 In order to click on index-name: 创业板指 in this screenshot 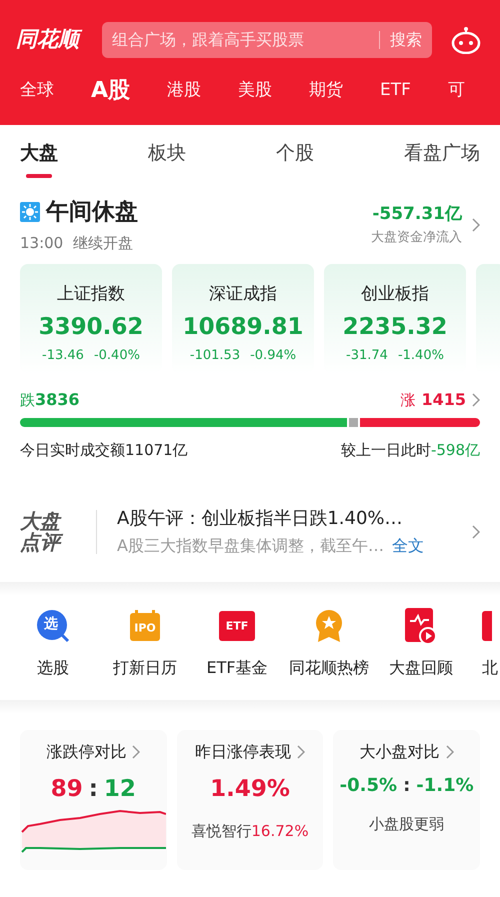, I will do `click(395, 294)`.